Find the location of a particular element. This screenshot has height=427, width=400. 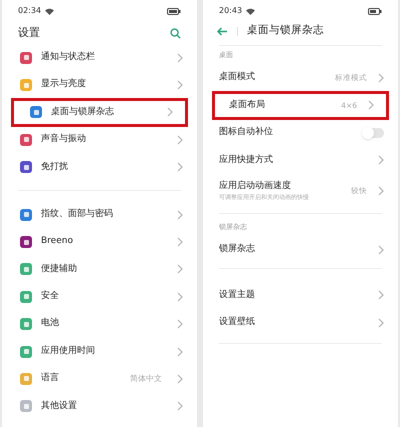

settings-item: 语言 简体中文 is located at coordinates (99, 379).